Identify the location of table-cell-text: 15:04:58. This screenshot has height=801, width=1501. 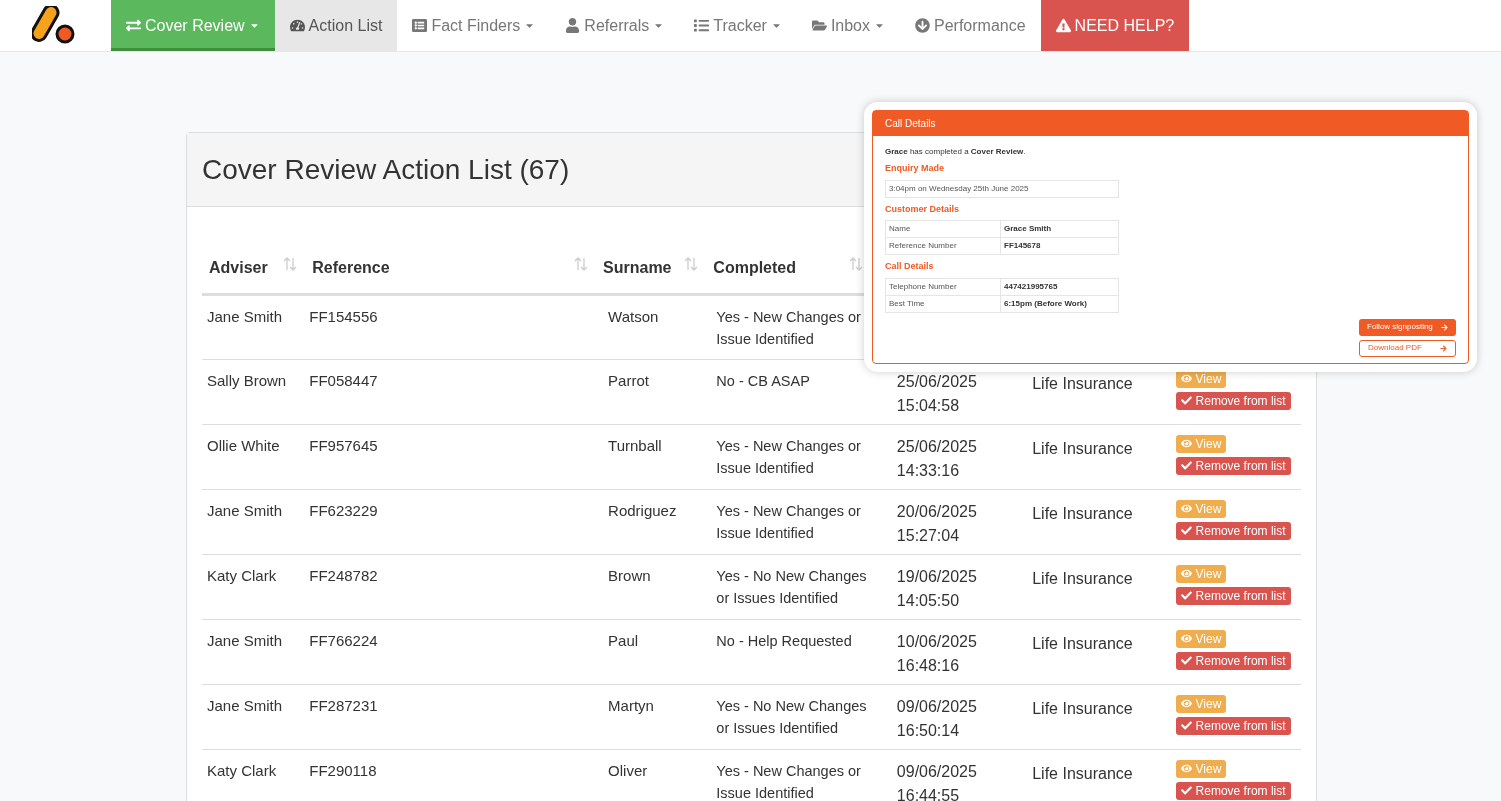
(928, 405).